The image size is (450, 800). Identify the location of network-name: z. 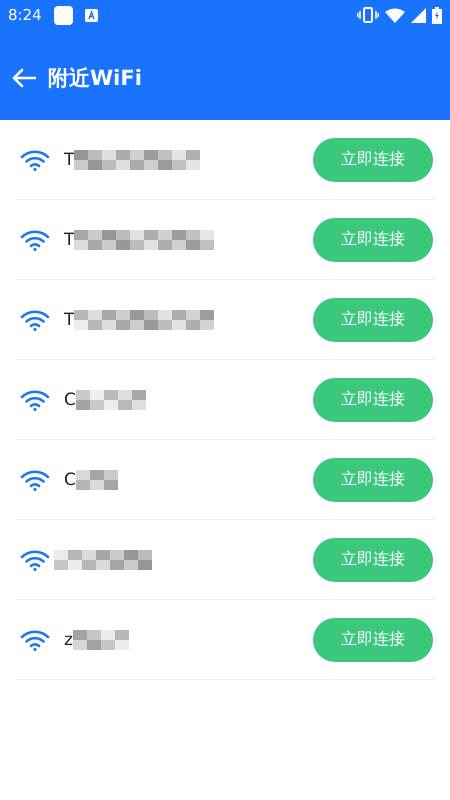
(68, 640).